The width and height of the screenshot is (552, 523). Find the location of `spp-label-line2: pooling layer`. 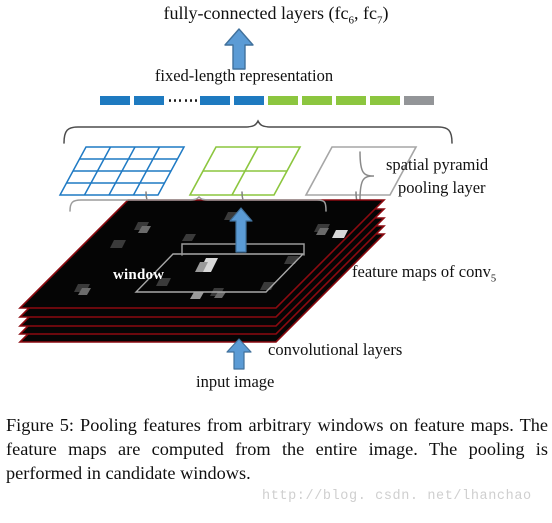

spp-label-line2: pooling layer is located at coordinates (442, 187).